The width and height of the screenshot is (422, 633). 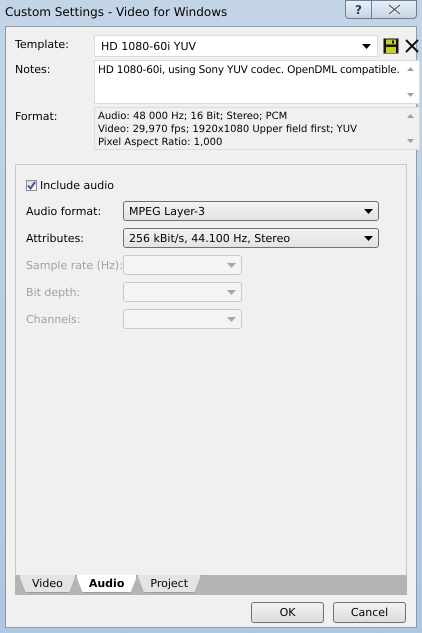 I want to click on notes-field: HD 1080-60i, using Sony YUV codec. OpenDML compatible., so click(x=257, y=82).